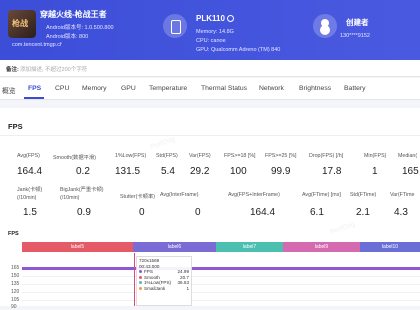  Describe the element at coordinates (84, 212) in the screenshot. I see `metric-value: 0.9` at that location.